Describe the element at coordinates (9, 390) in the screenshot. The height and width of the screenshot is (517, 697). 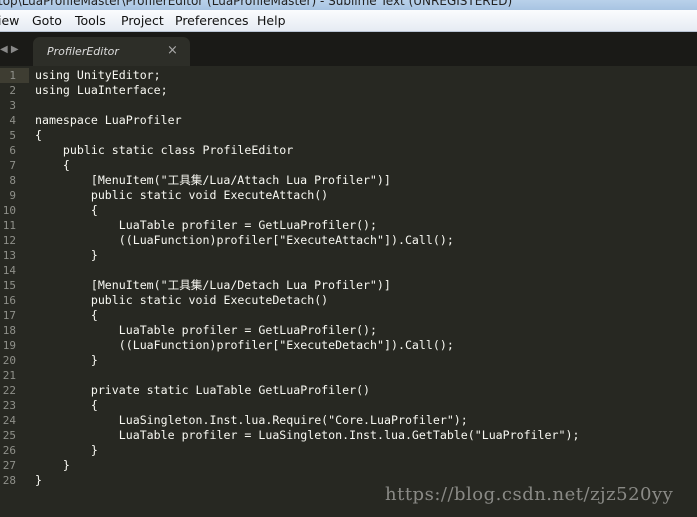
I see `line-number: 22` at that location.